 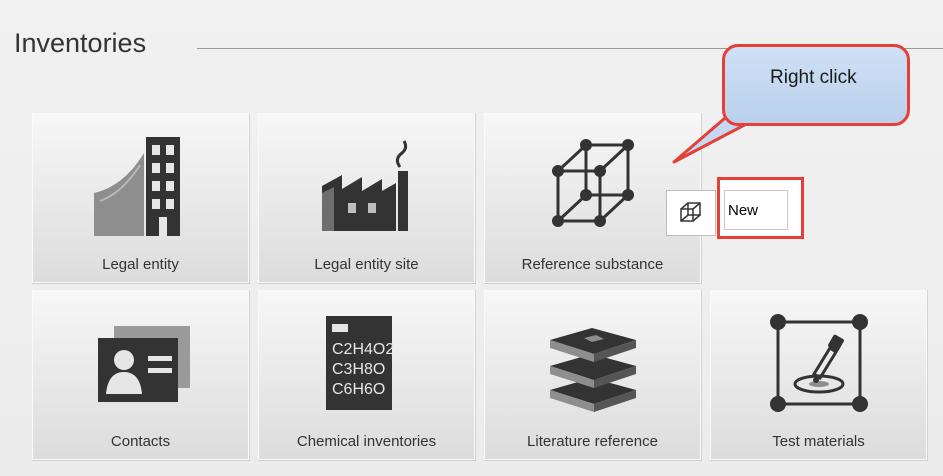 I want to click on tile-label: Literature reference, so click(x=592, y=441).